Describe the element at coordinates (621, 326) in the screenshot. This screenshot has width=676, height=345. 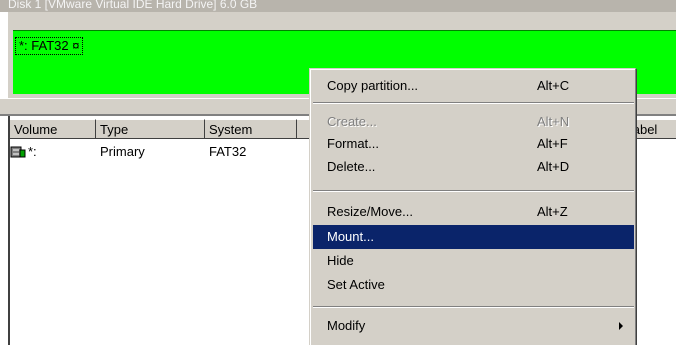
I see `submenu-arrow-icon` at that location.